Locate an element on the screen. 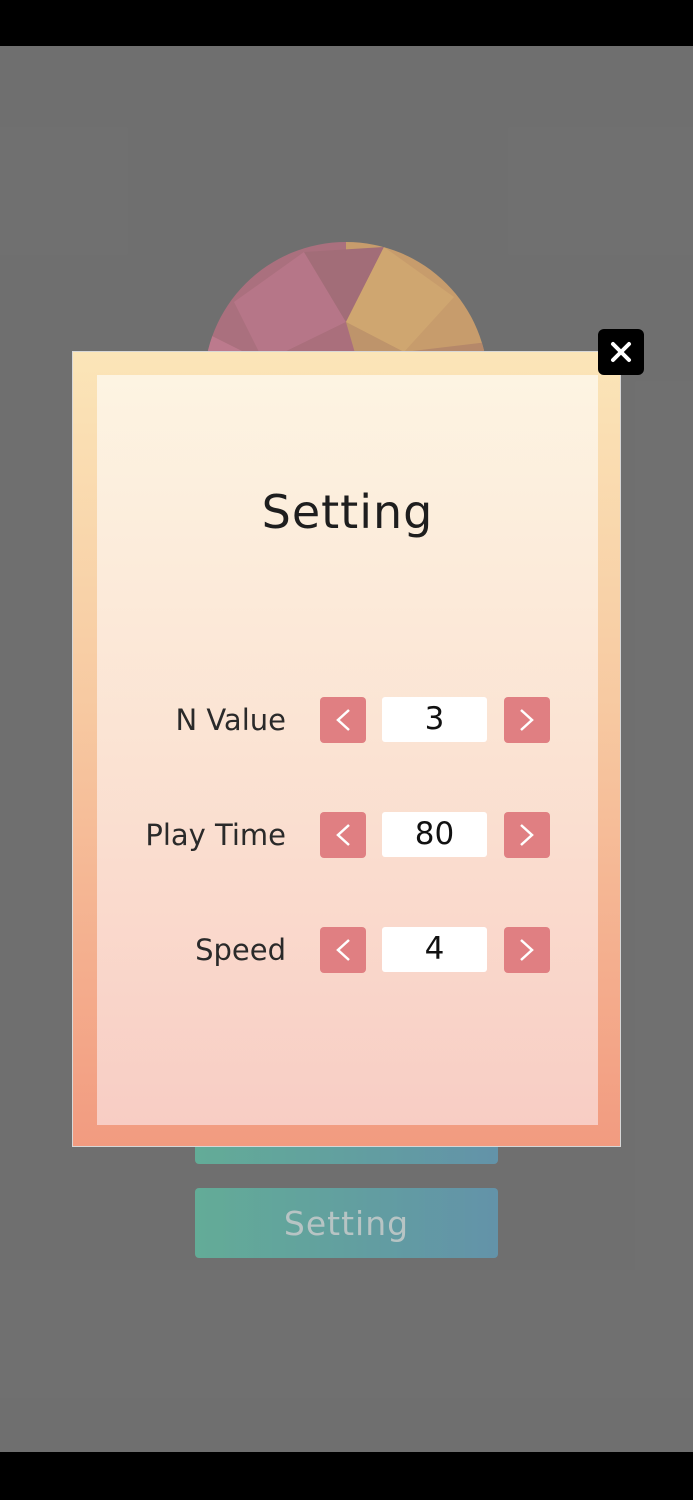  n-value-decrease-button is located at coordinates (343, 720).